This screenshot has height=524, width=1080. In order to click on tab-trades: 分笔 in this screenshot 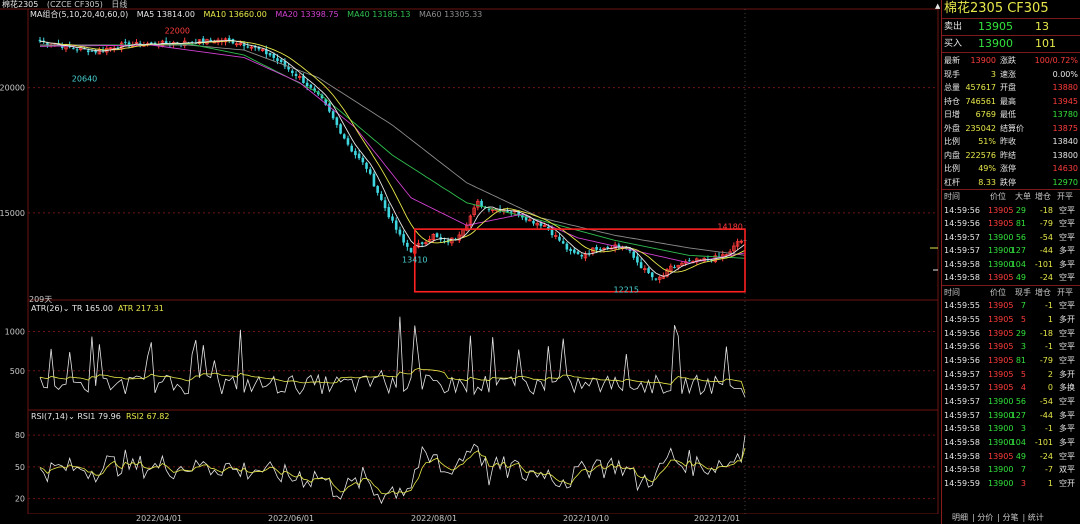, I will do `click(1011, 517)`.